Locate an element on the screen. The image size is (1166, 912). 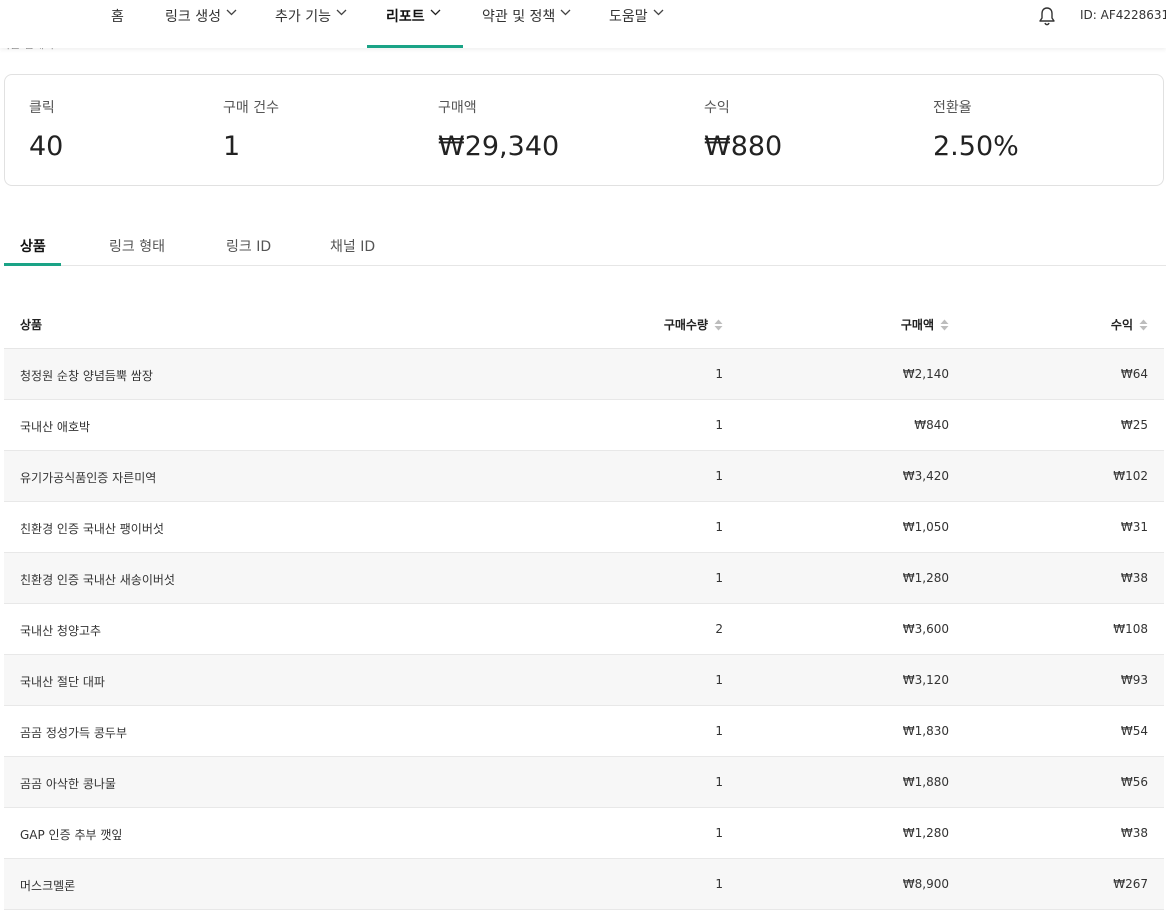
cell-profit: ₩267 is located at coordinates (1130, 884).